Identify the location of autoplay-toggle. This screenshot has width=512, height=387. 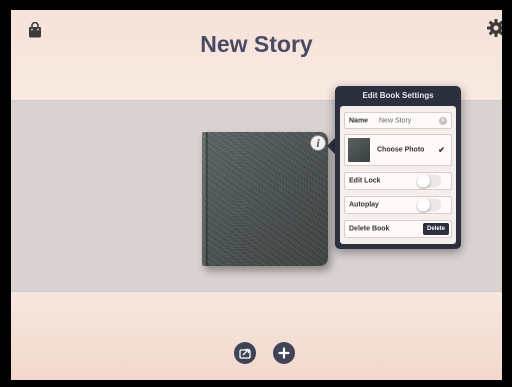
(429, 205).